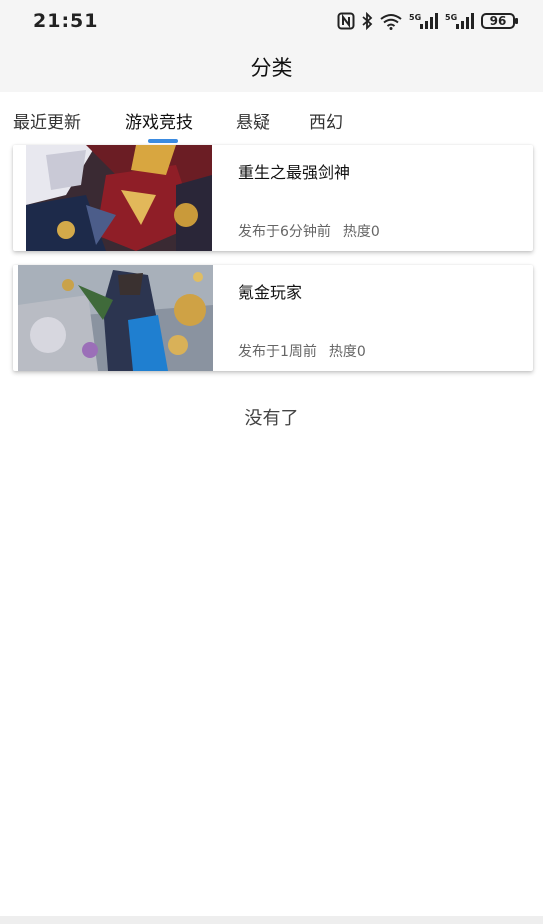 The image size is (543, 924). I want to click on book-meta: 发布于1周前 热度0, so click(302, 351).